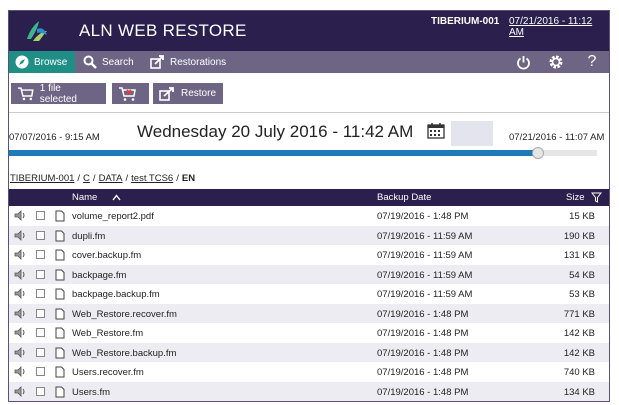 The image size is (619, 405). Describe the element at coordinates (116, 197) in the screenshot. I see `sort-ascending-icon` at that location.